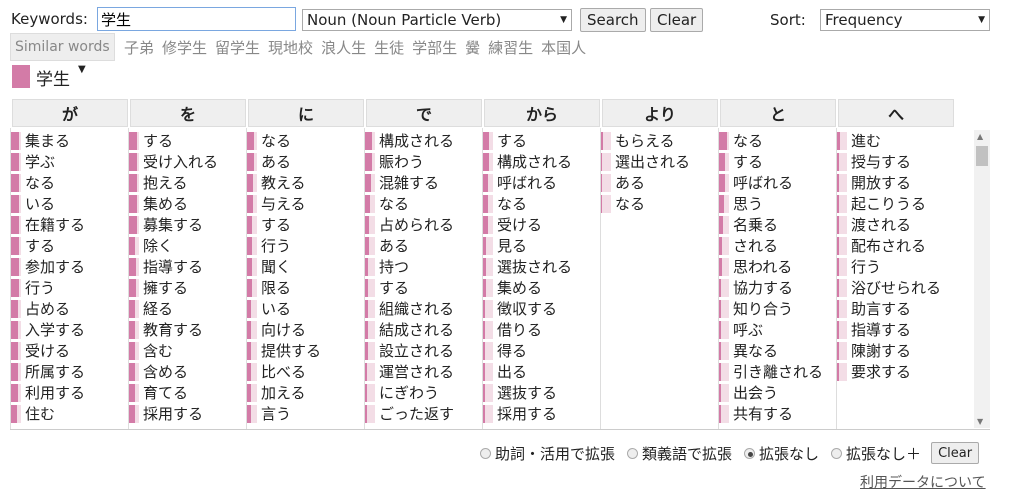 This screenshot has width=1015, height=500. Describe the element at coordinates (68, 413) in the screenshot. I see `list-item: 住む` at that location.